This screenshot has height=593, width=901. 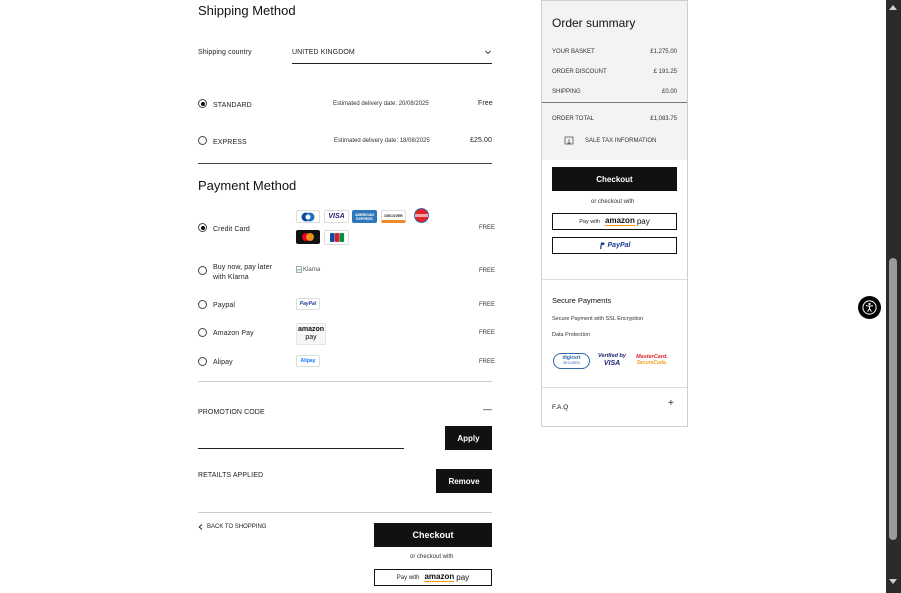 I want to click on visa-word: VISA, so click(x=612, y=363).